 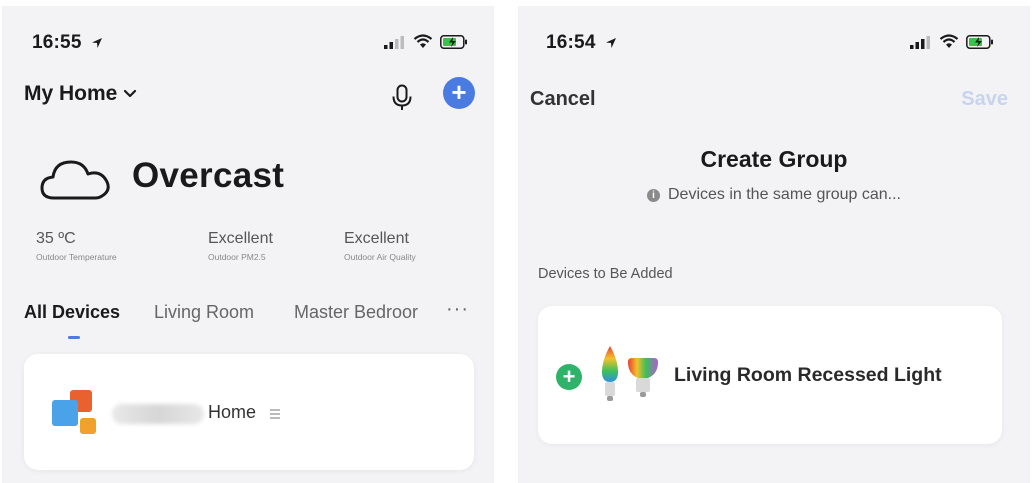 What do you see at coordinates (380, 257) in the screenshot?
I see `stat-label: Outdoor Air Quality` at bounding box center [380, 257].